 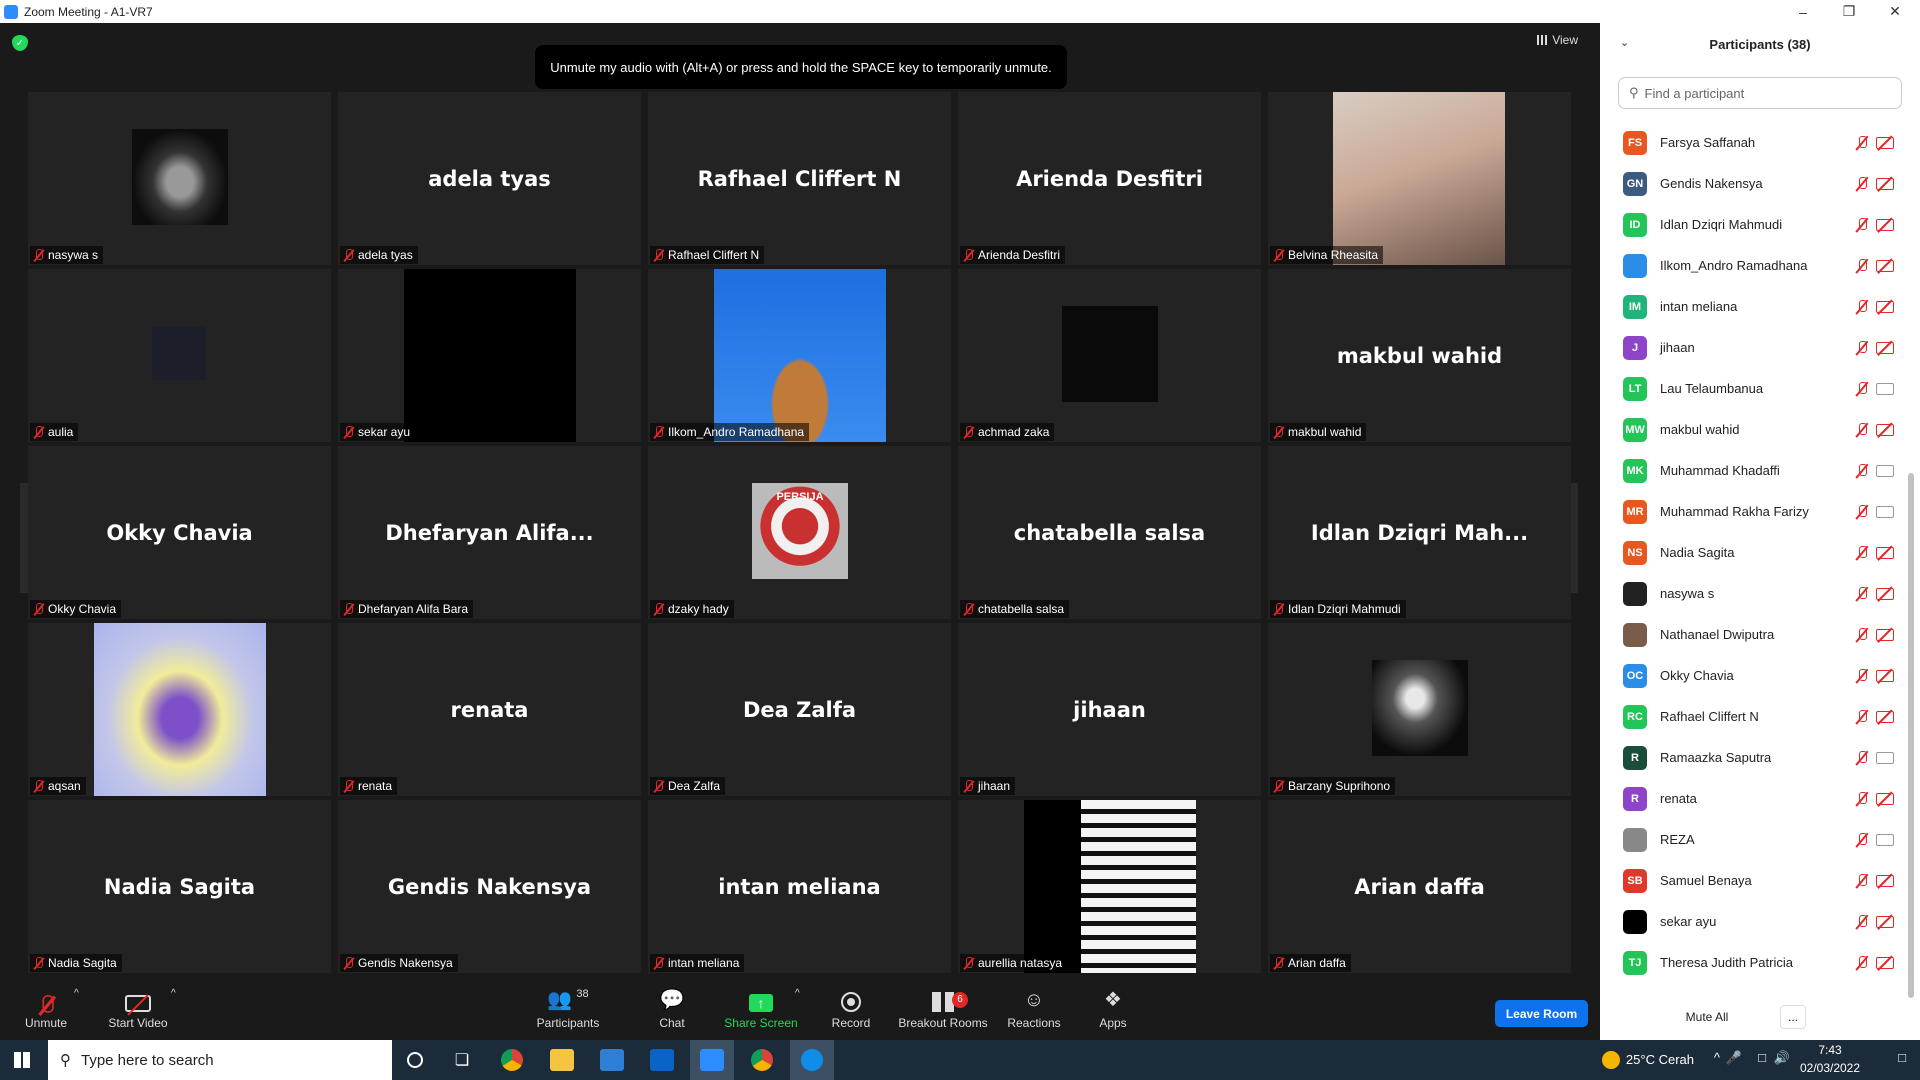 I want to click on mute-all-button: Mute All, so click(x=1707, y=1017).